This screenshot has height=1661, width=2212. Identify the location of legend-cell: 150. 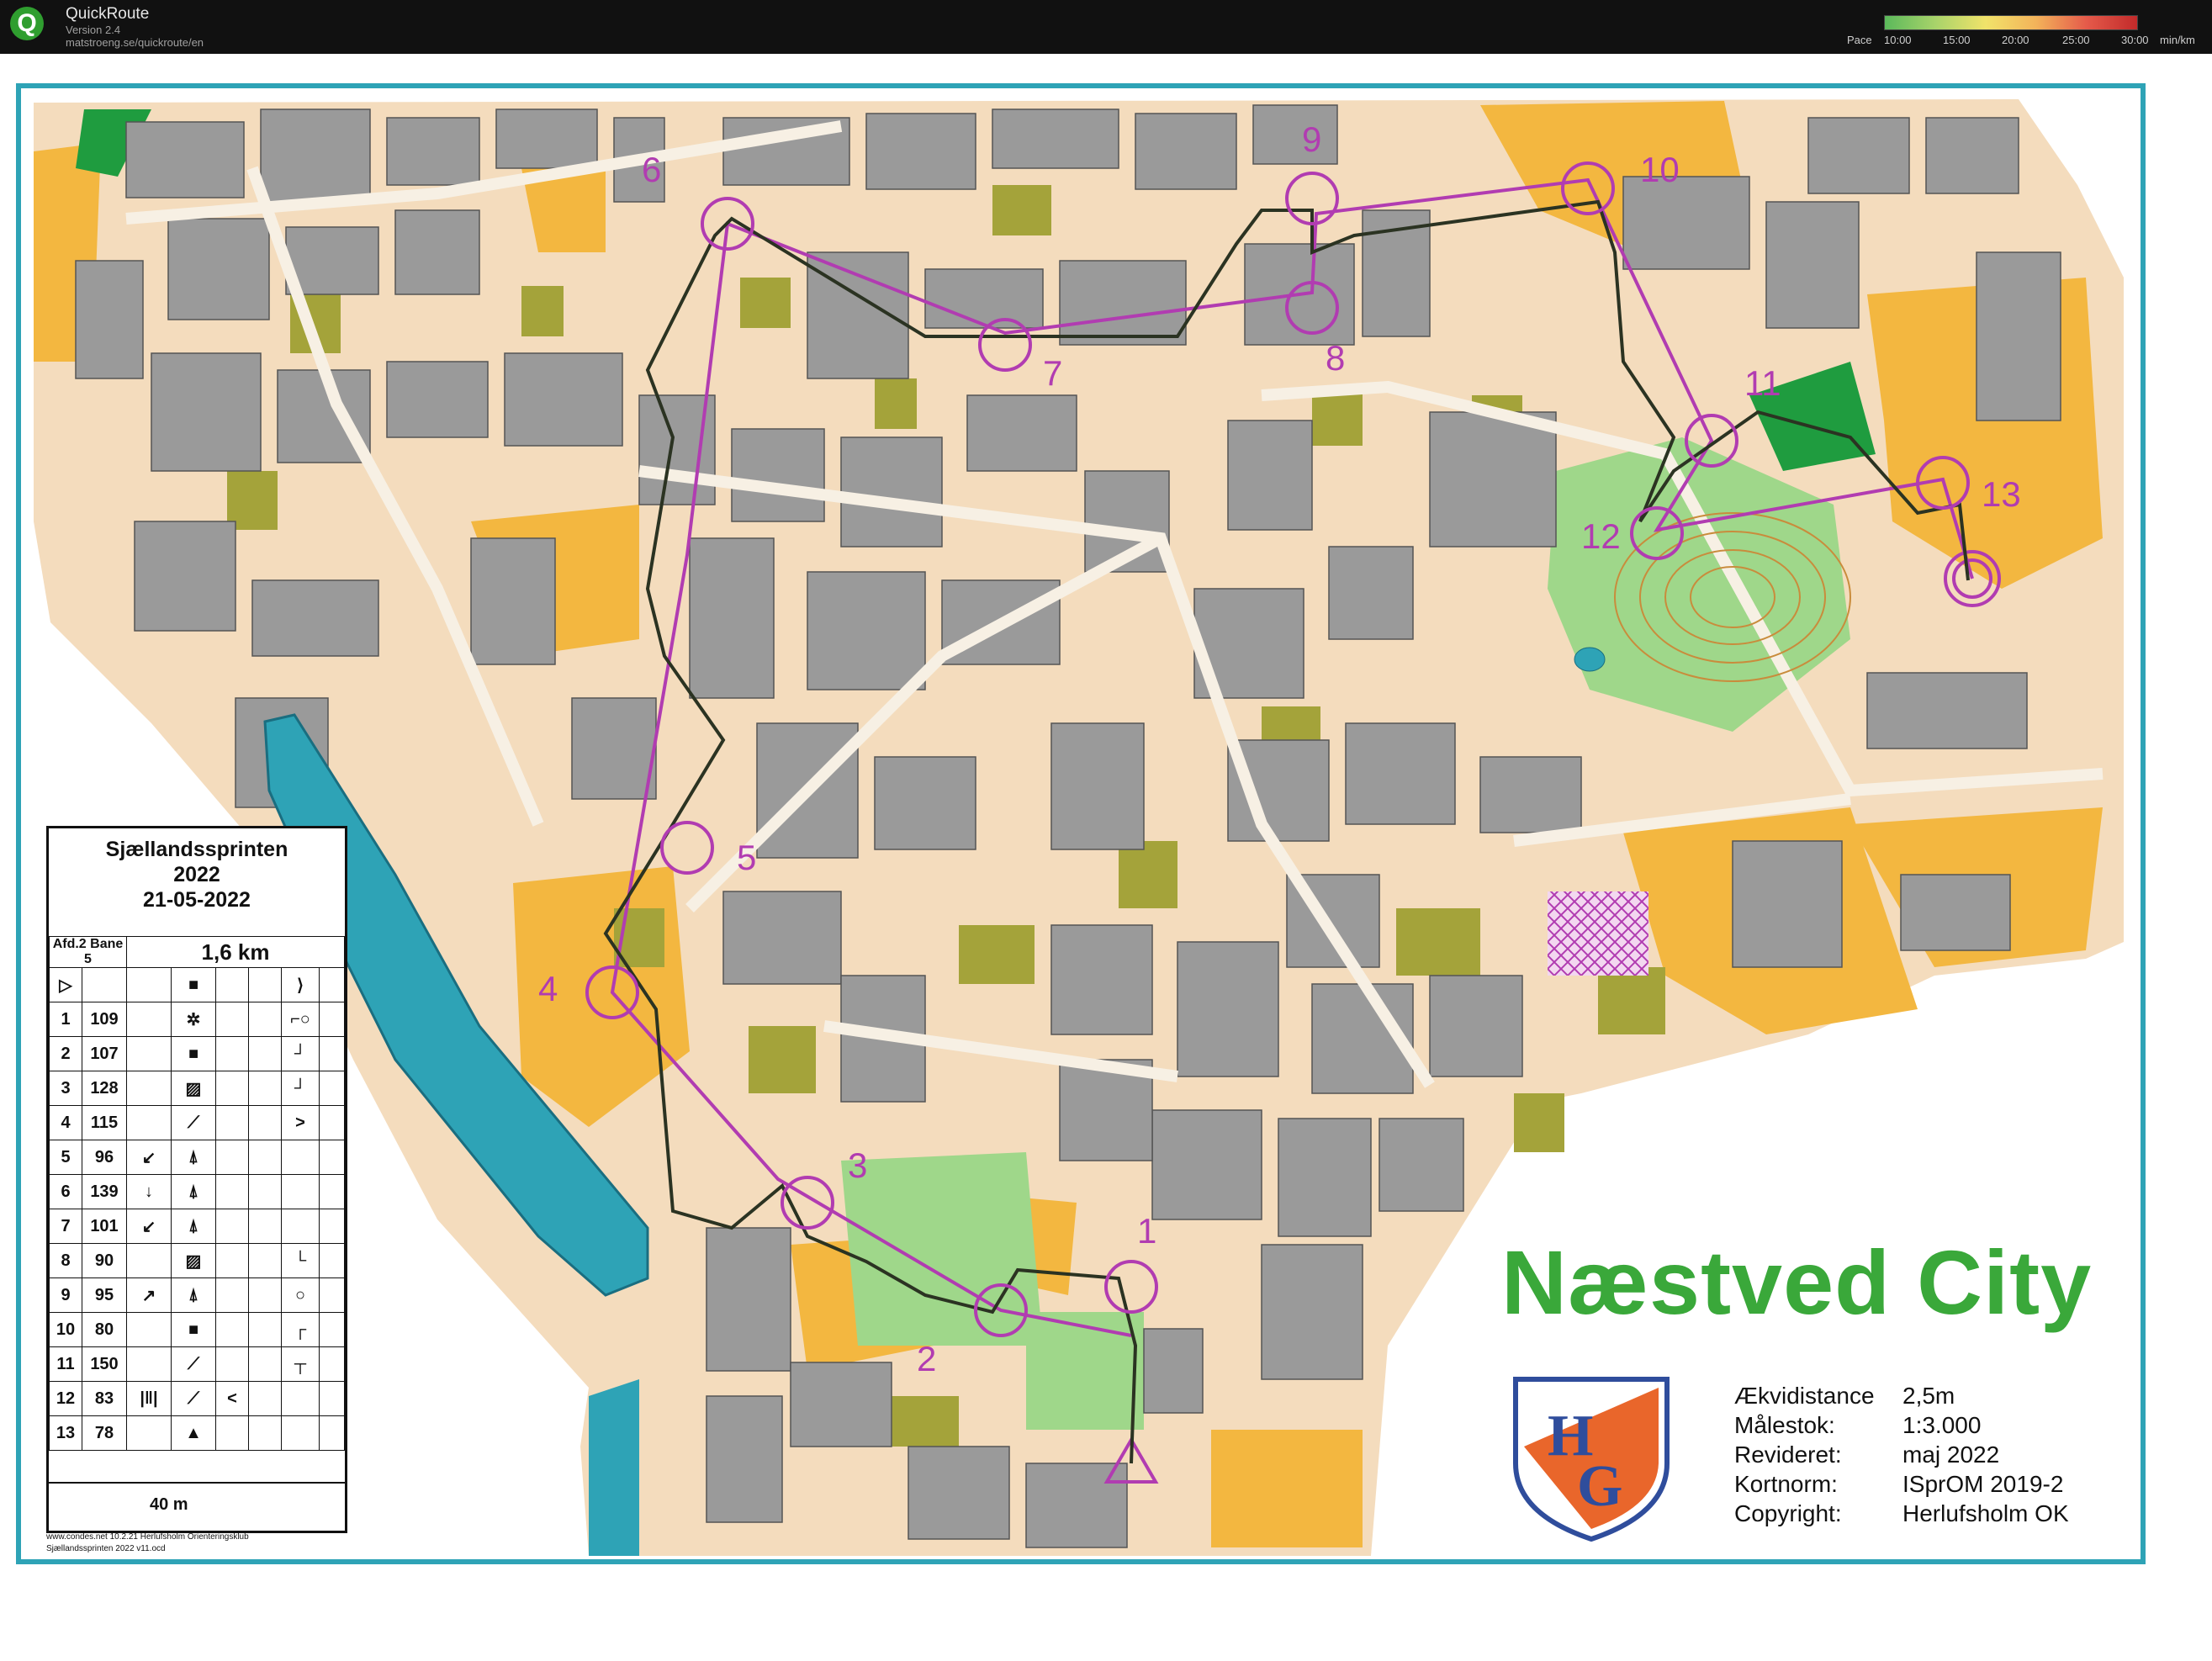
(104, 1364).